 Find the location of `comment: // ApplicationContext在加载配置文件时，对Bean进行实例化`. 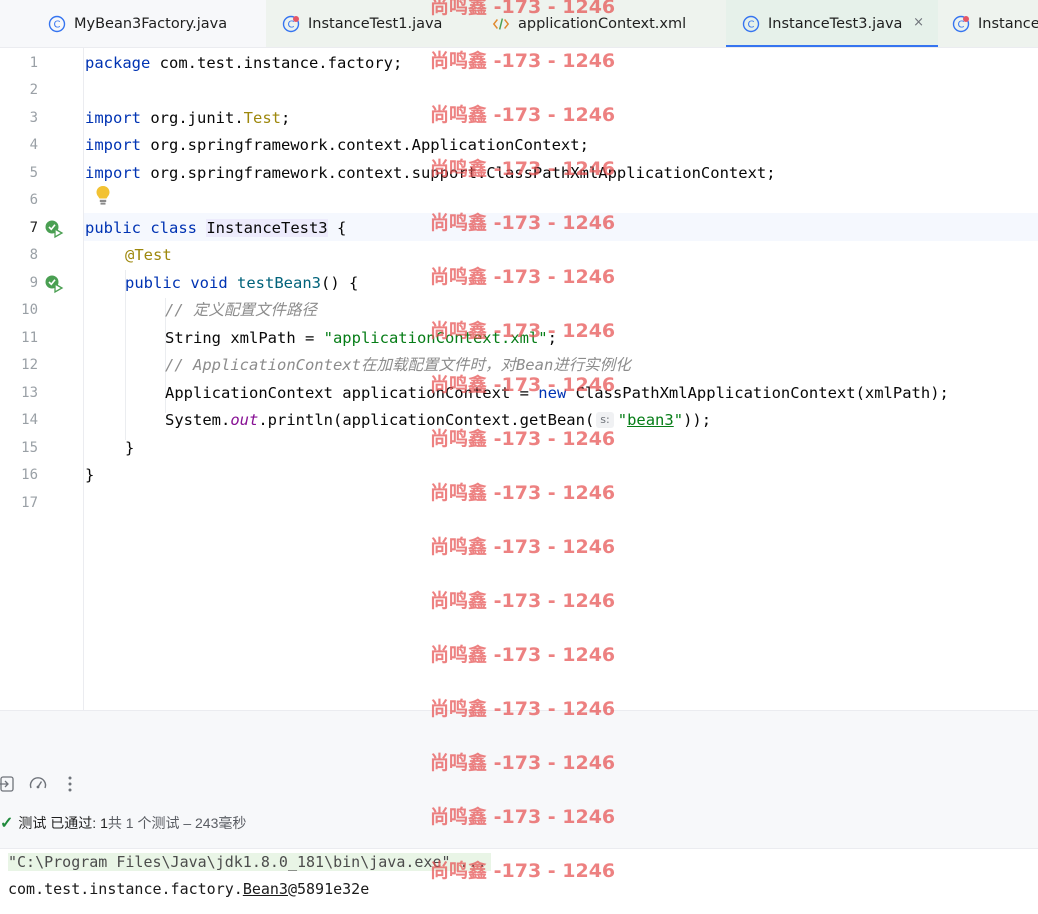

comment: // ApplicationContext在加载配置文件时，对Bean进行实例化 is located at coordinates (398, 365).